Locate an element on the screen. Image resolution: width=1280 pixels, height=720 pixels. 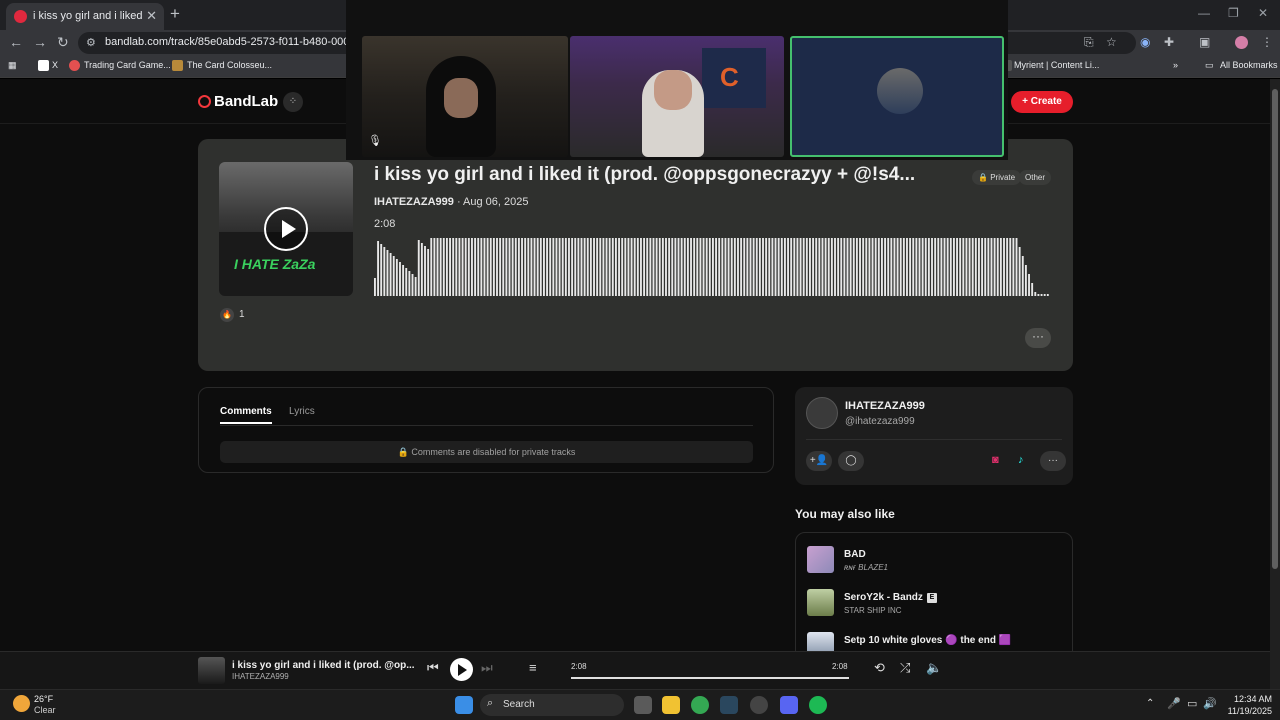
extensions-puzzle-icon: ✚ is located at coordinates (1169, 42).